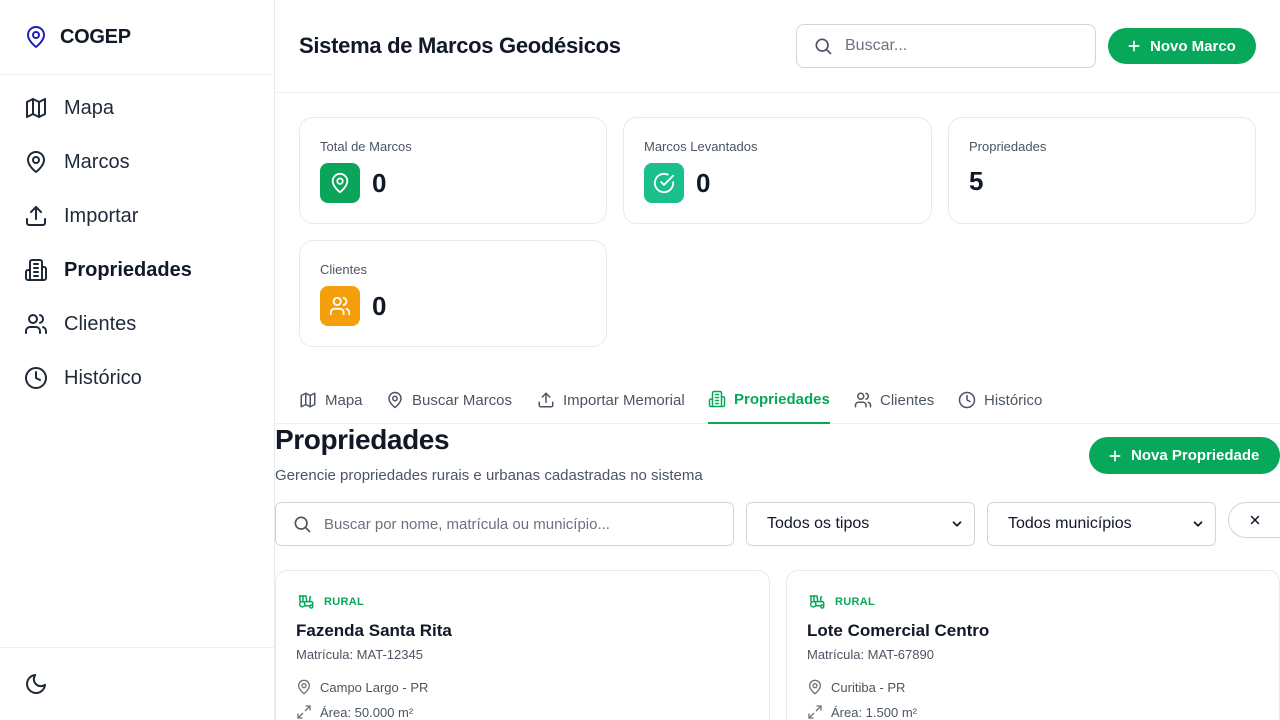 The height and width of the screenshot is (720, 1280). Describe the element at coordinates (344, 400) in the screenshot. I see `tab-label: Mapa` at that location.